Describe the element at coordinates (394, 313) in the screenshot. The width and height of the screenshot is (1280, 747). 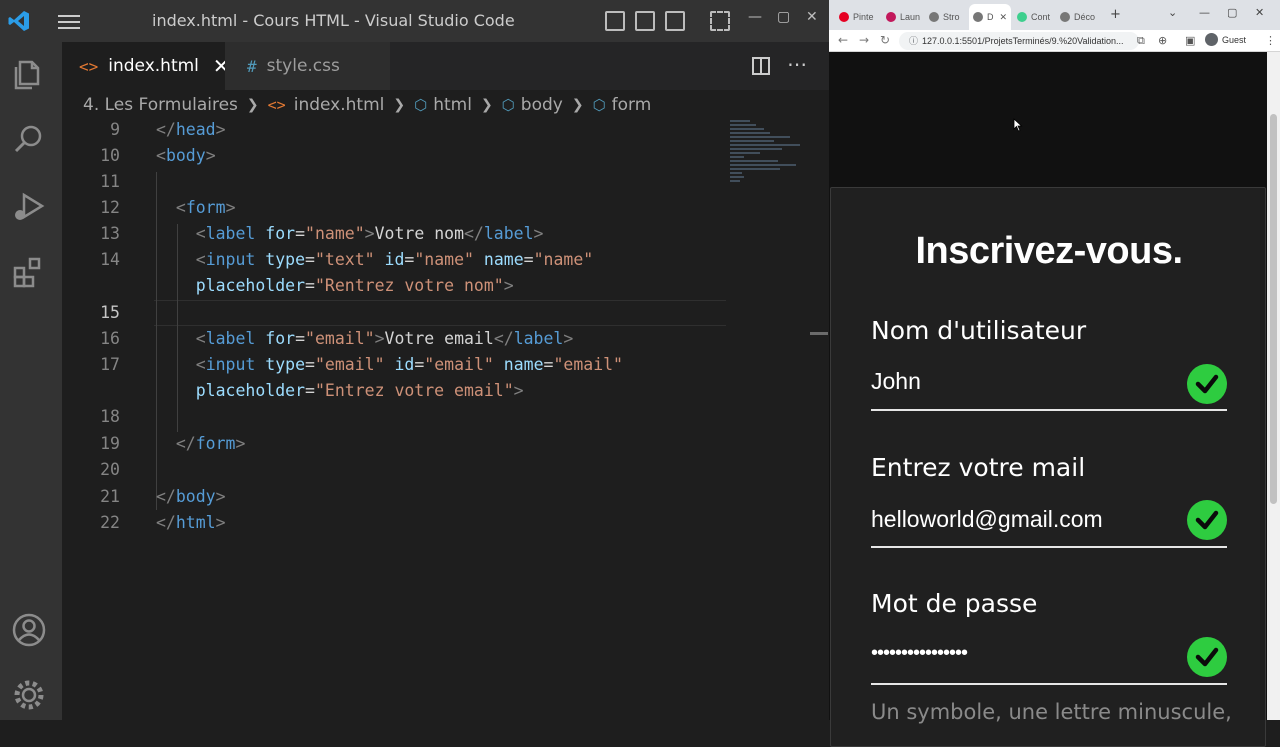
I see `code-line: 15` at that location.